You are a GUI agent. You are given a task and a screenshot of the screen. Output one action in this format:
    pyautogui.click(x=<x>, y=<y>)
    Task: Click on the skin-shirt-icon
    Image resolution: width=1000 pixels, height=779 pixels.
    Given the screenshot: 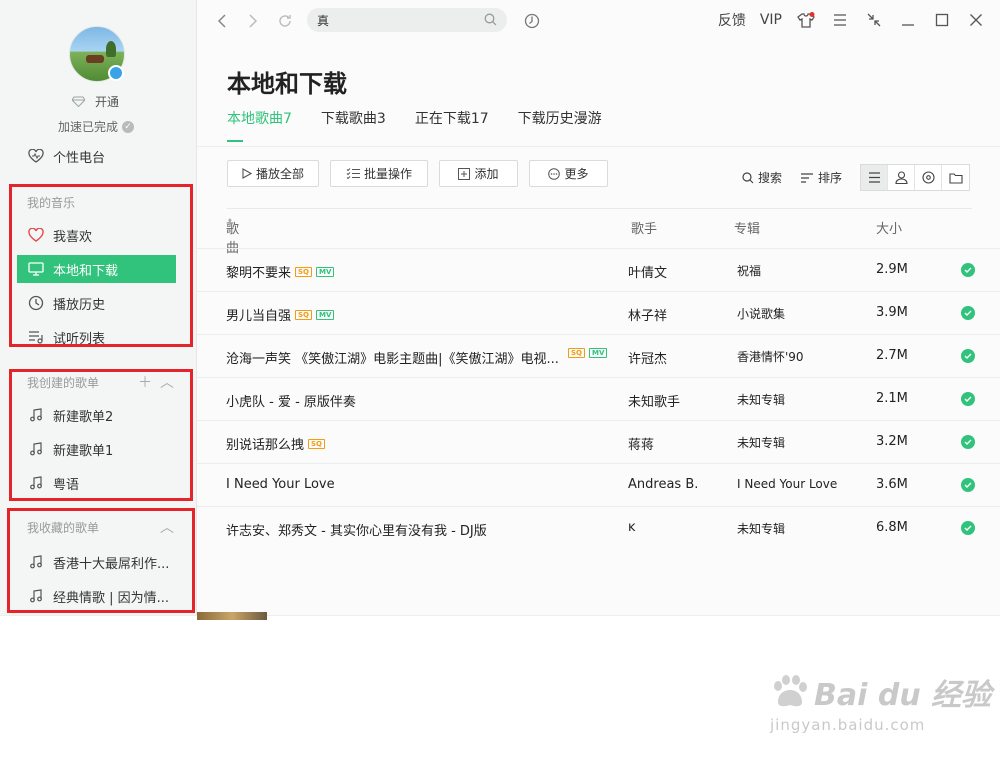 What is the action you would take?
    pyautogui.click(x=806, y=20)
    